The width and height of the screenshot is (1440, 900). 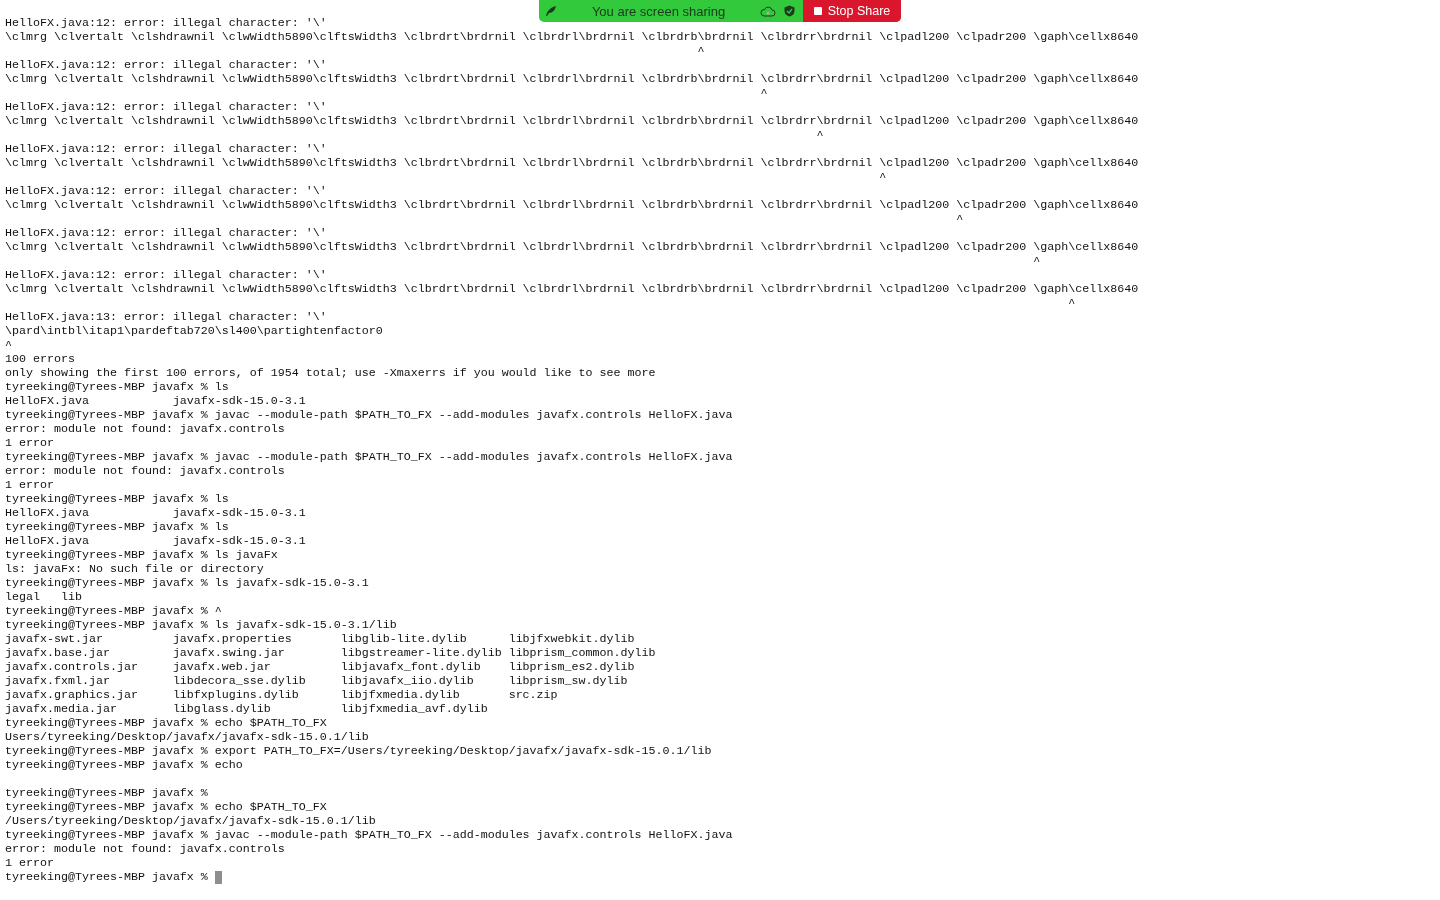 I want to click on text-cursor, so click(x=218, y=877).